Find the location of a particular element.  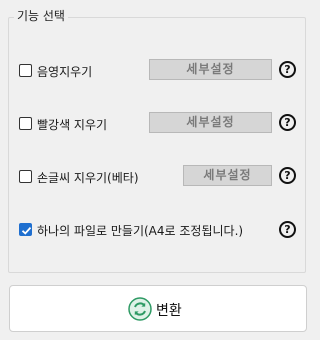

merge-file-checkbox is located at coordinates (25, 229).